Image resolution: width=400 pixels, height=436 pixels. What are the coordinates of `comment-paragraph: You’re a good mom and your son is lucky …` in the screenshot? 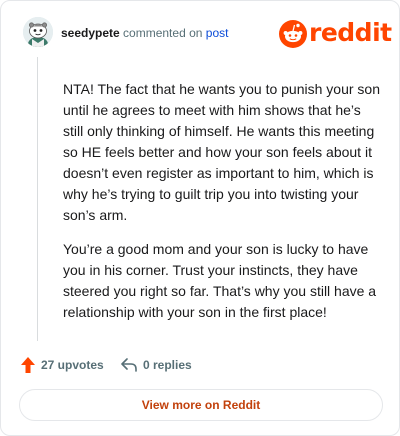 It's located at (220, 280).